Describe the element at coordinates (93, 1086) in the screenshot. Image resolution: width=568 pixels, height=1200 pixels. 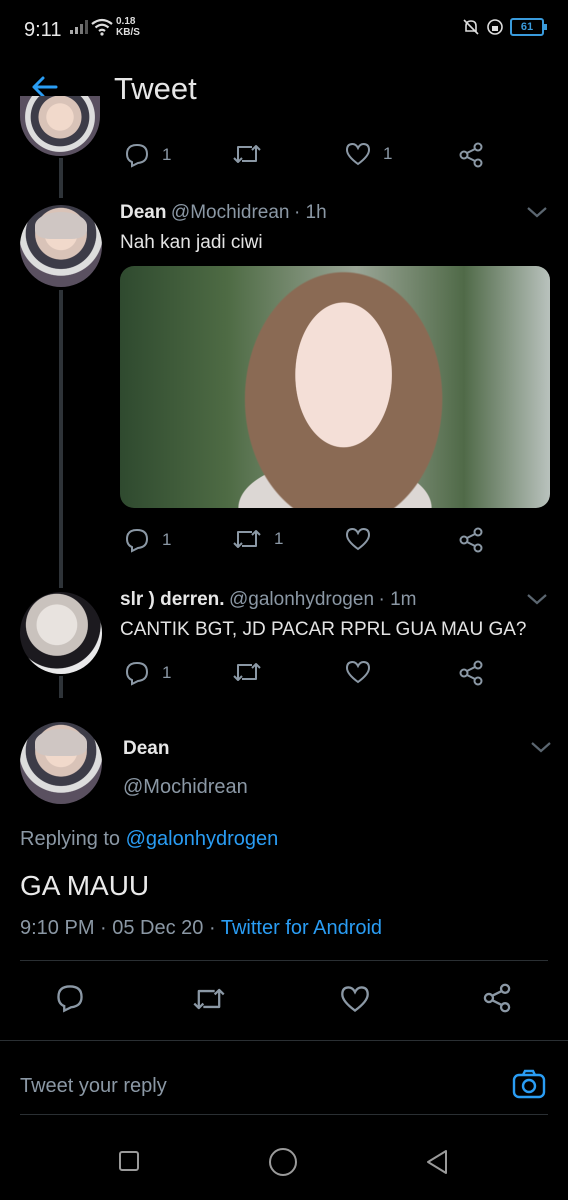
I see `reply-input: Tweet your reply` at that location.